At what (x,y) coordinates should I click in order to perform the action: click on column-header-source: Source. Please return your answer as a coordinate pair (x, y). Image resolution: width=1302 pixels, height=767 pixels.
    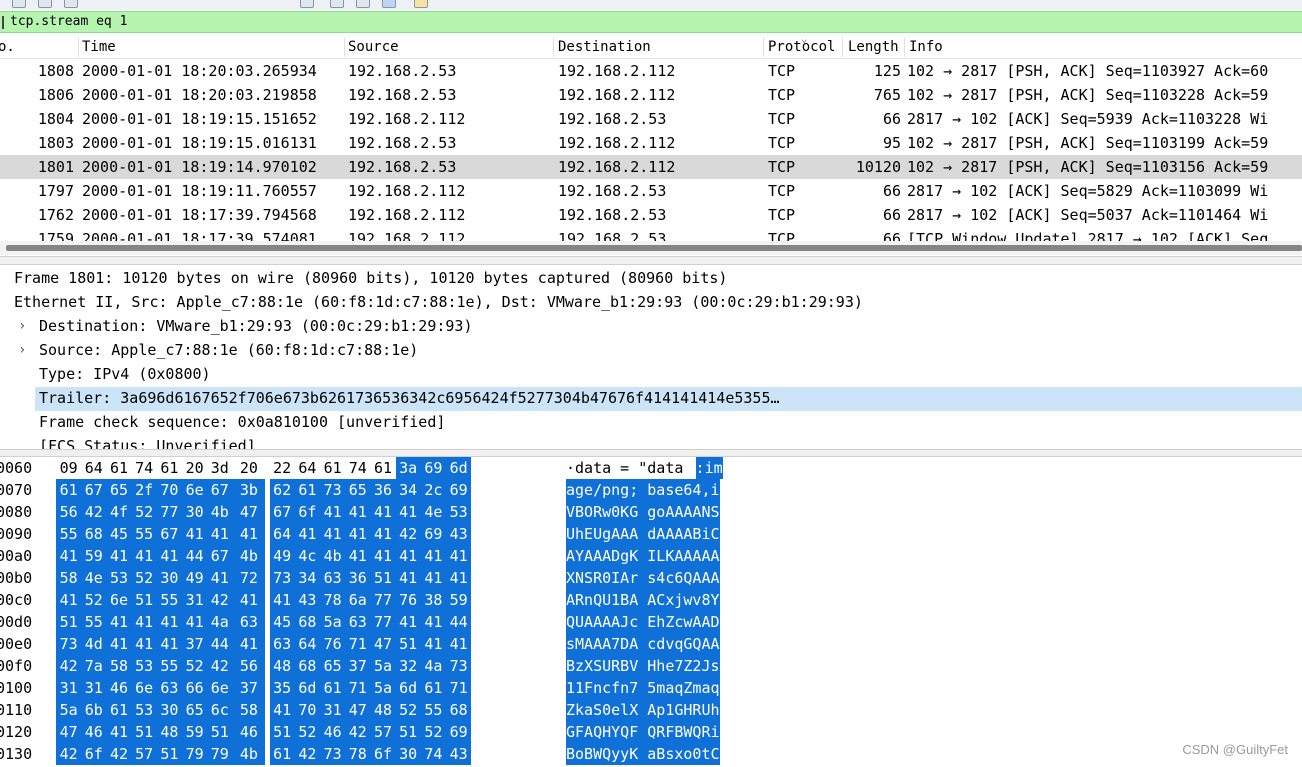
    Looking at the image, I should click on (373, 47).